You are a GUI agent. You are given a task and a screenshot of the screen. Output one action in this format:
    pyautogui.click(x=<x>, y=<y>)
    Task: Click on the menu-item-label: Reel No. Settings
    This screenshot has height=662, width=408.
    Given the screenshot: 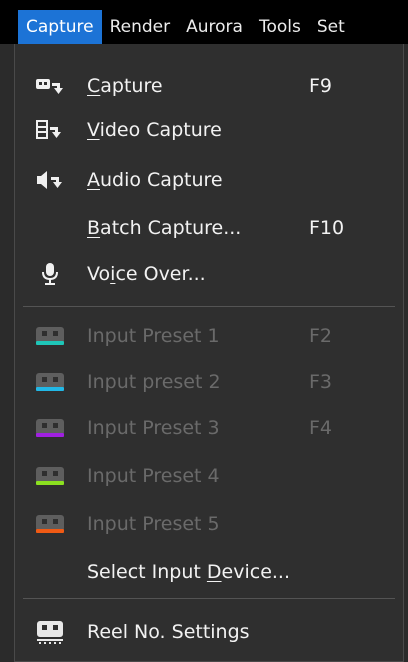 What is the action you would take?
    pyautogui.click(x=168, y=632)
    